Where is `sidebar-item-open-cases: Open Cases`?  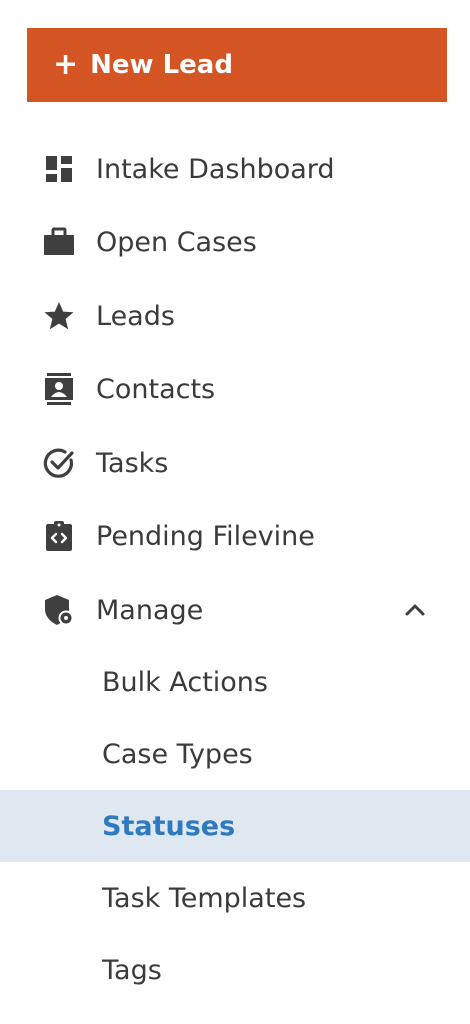
sidebar-item-open-cases: Open Cases is located at coordinates (235, 242).